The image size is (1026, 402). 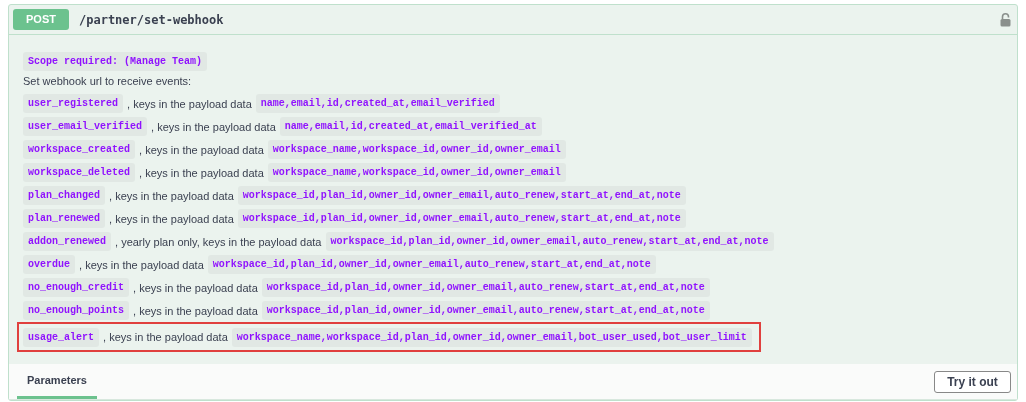 I want to click on payload-keys-code: workspace_name,workspace_id,plan_id,owner_id,owner_email,bot_user_used,bot_user_limit, so click(x=491, y=337).